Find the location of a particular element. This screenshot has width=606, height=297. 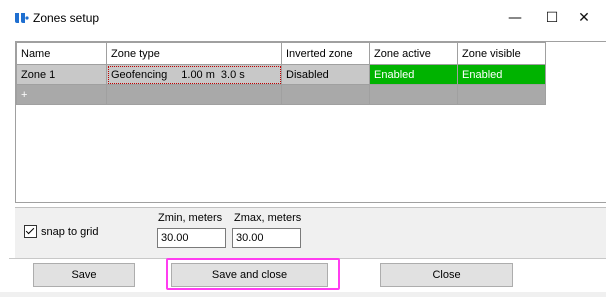

column-header-name: Name is located at coordinates (61, 53).